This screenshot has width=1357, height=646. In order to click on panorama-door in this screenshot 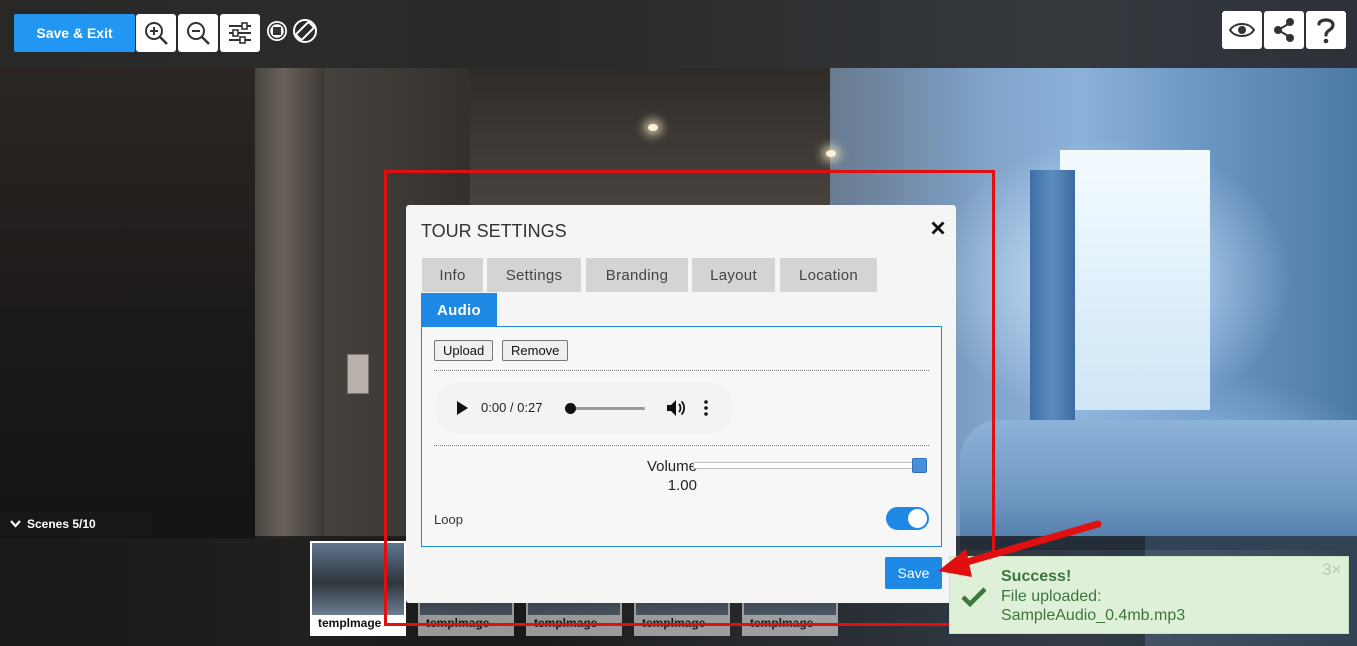, I will do `click(290, 303)`.